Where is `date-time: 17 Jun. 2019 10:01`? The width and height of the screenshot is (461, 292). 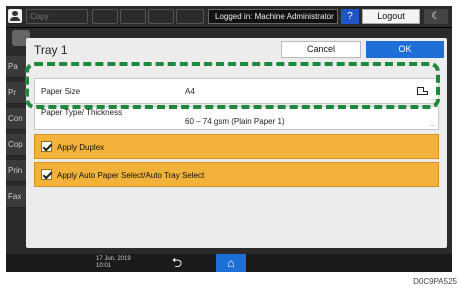 date-time: 17 Jun. 2019 10:01 is located at coordinates (113, 263).